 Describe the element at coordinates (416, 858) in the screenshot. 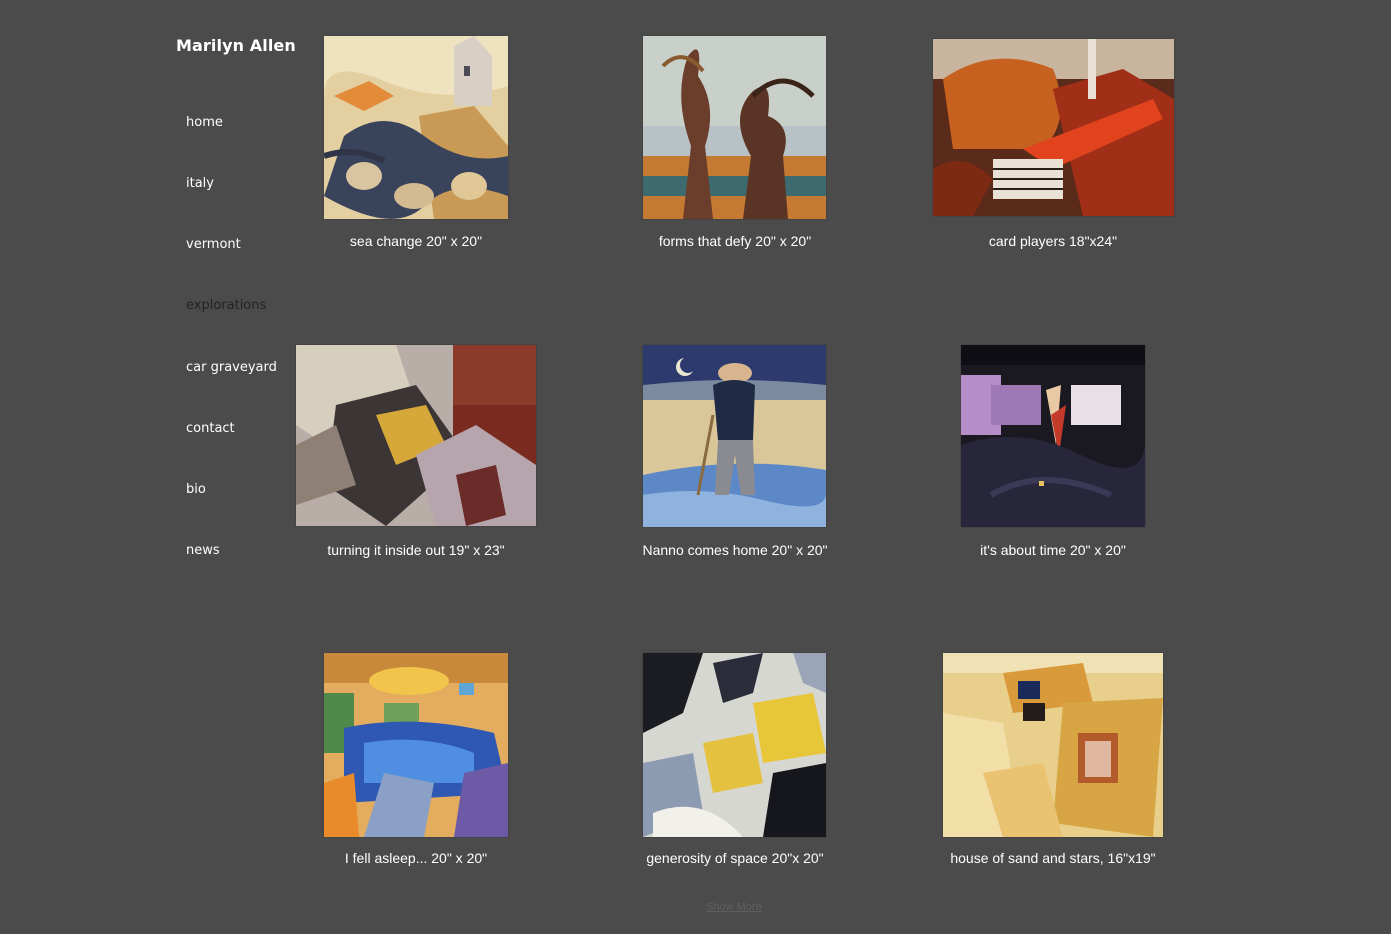

I see `painting-caption: I fell asleep... 20" x 20"` at that location.